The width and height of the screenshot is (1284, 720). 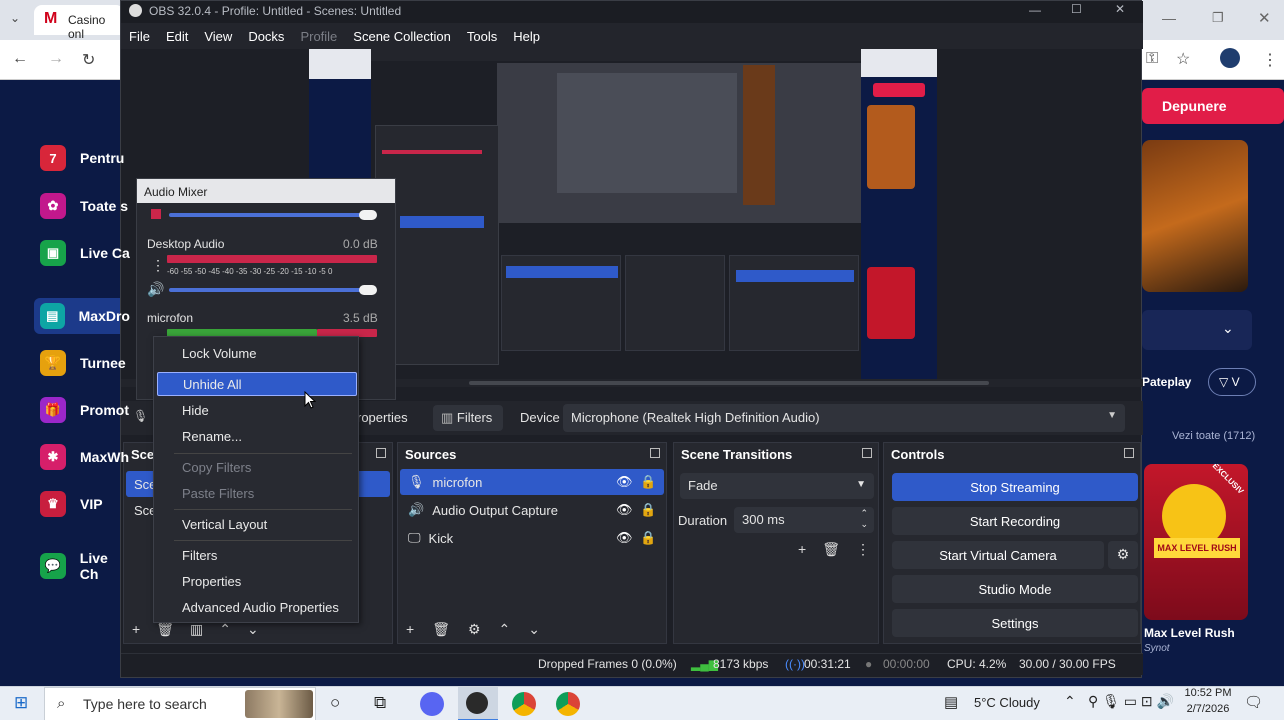 I want to click on virtual-camera-settings-gear-icon: ⚙, so click(x=1123, y=555).